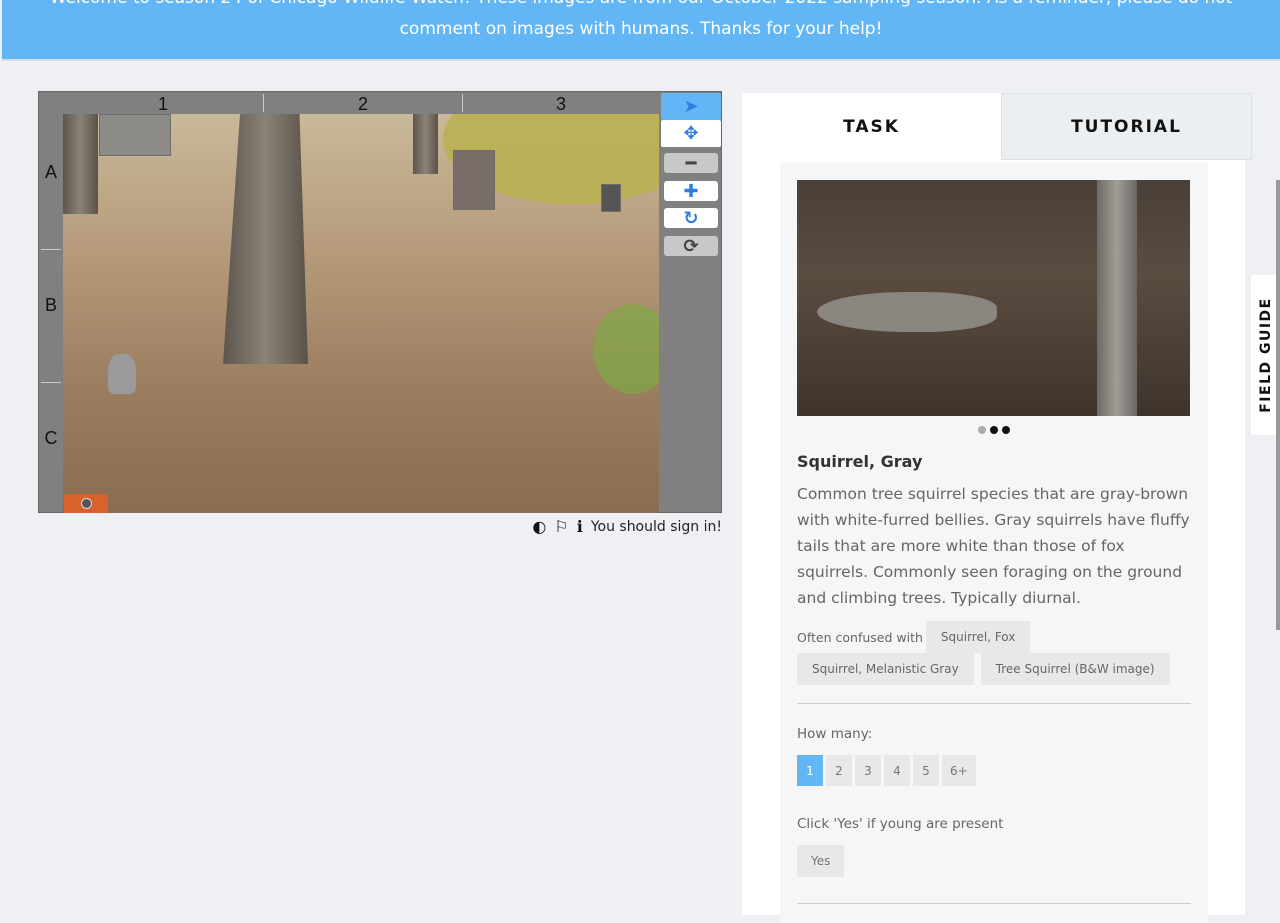  What do you see at coordinates (959, 770) in the screenshot?
I see `count-option-6plus: 6+` at bounding box center [959, 770].